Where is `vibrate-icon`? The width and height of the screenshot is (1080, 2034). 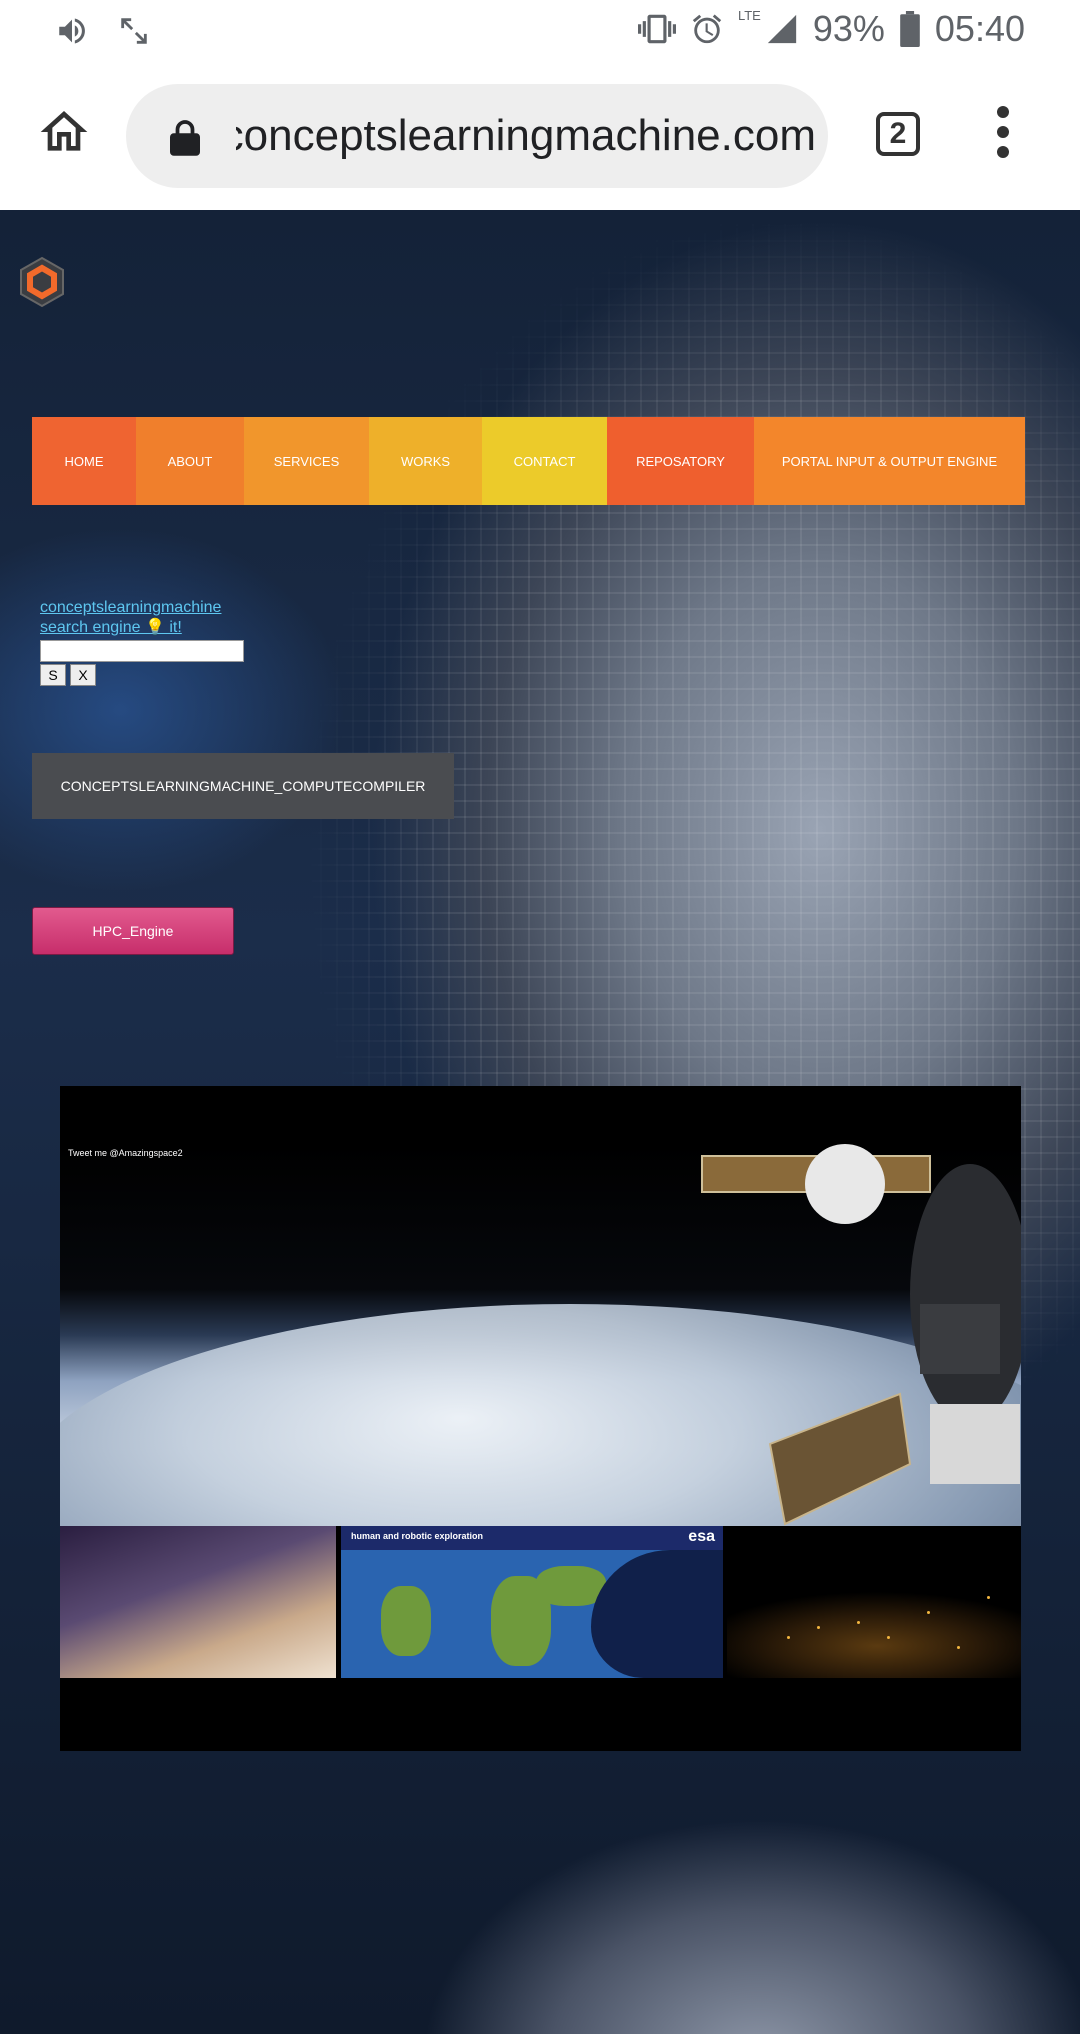
vibrate-icon is located at coordinates (656, 29).